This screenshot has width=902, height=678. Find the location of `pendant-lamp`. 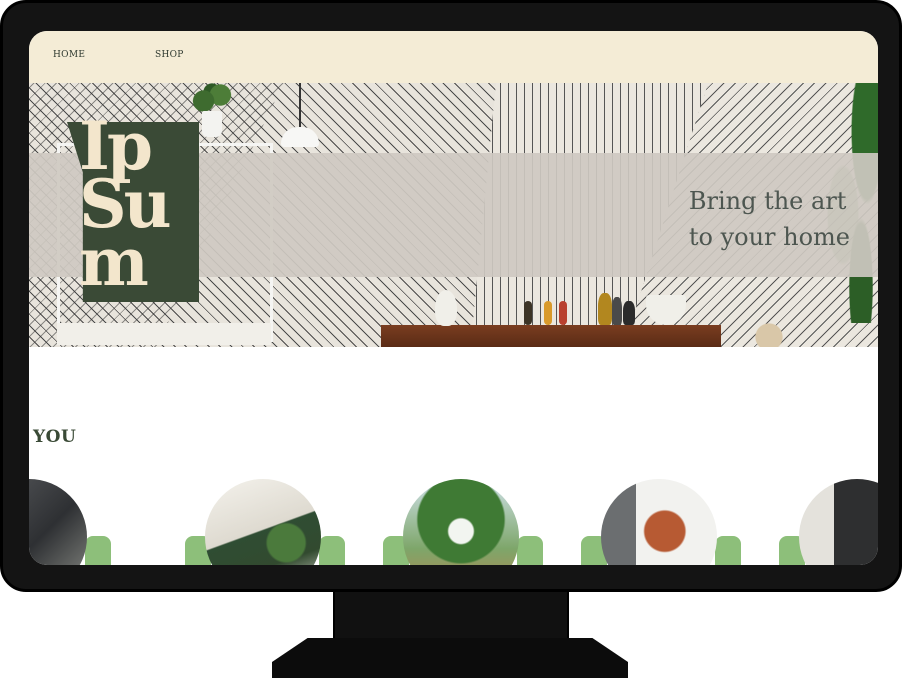

pendant-lamp is located at coordinates (300, 137).